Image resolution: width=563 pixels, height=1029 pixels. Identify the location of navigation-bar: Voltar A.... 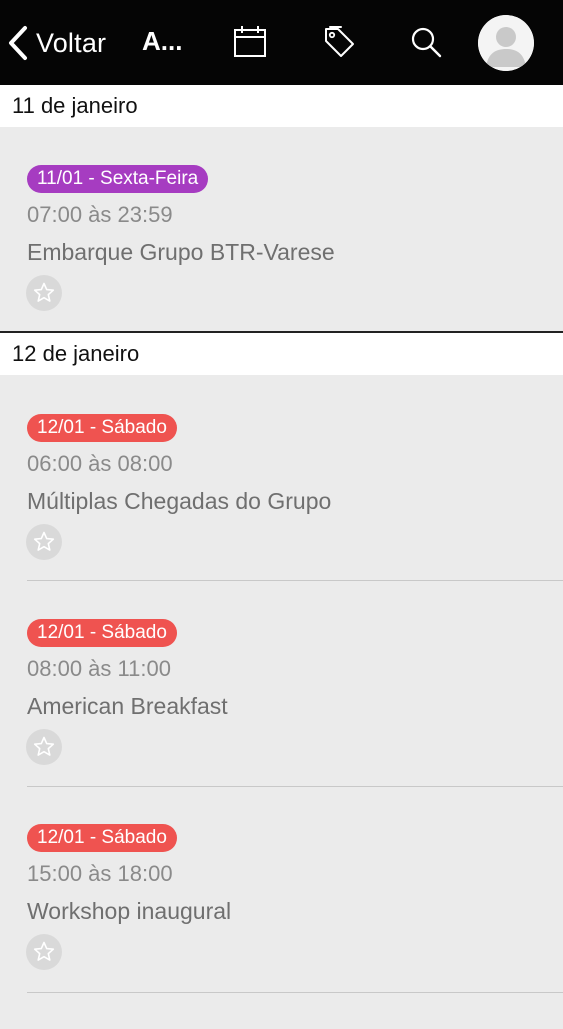
(281, 42).